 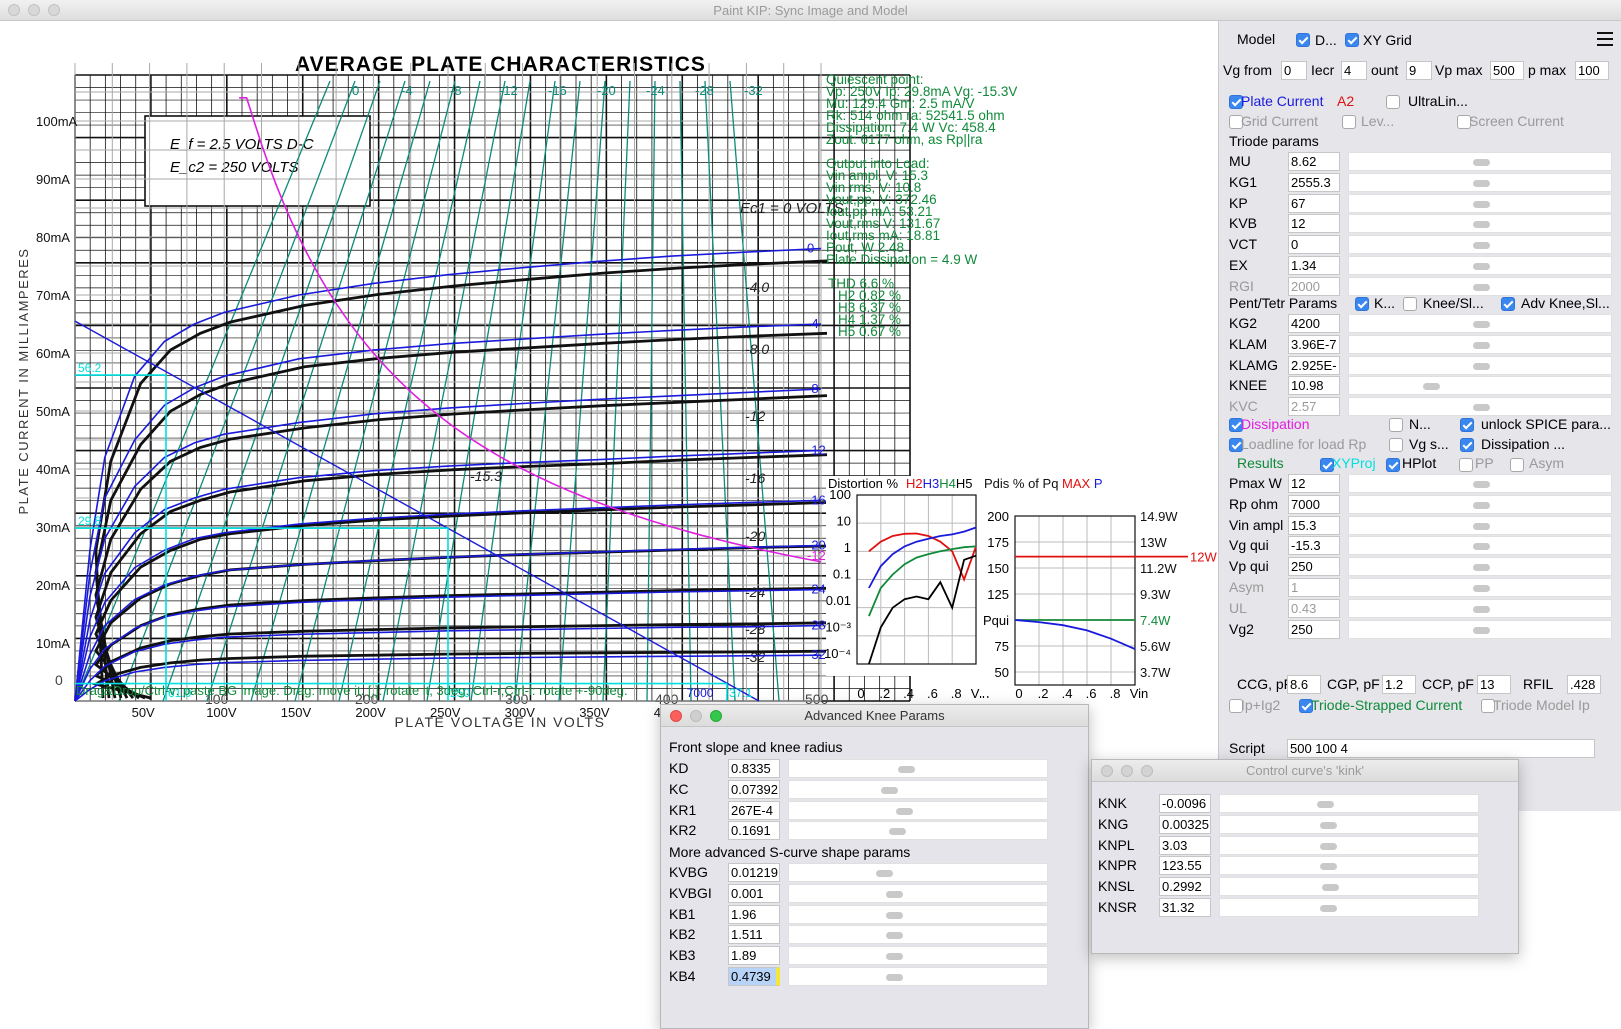 I want to click on param-input: 2.925E-, so click(x=1314, y=365).